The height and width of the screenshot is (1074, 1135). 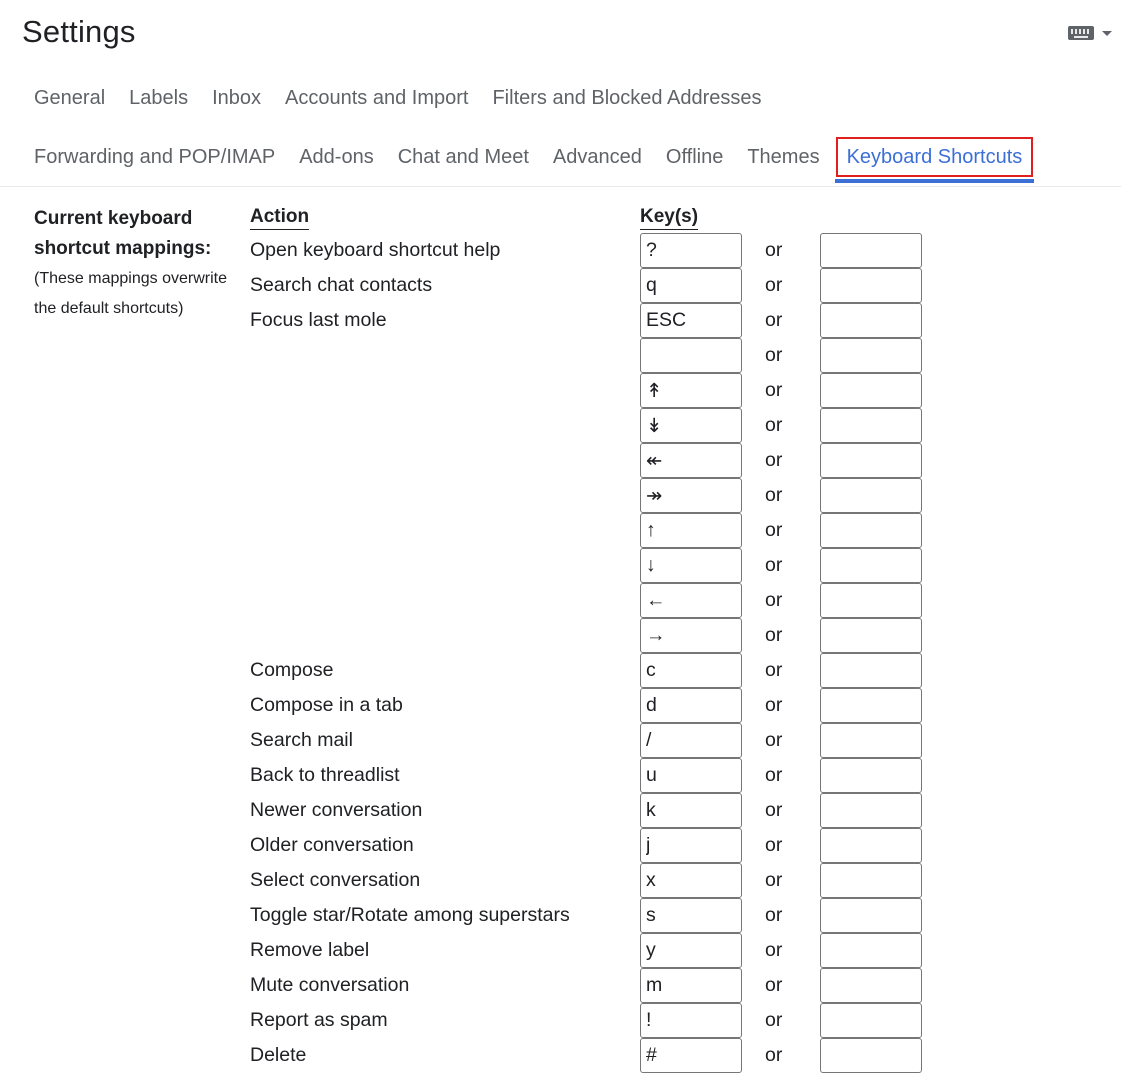 What do you see at coordinates (410, 915) in the screenshot?
I see `shortcut-action: Toggle star/Rotate among superstars` at bounding box center [410, 915].